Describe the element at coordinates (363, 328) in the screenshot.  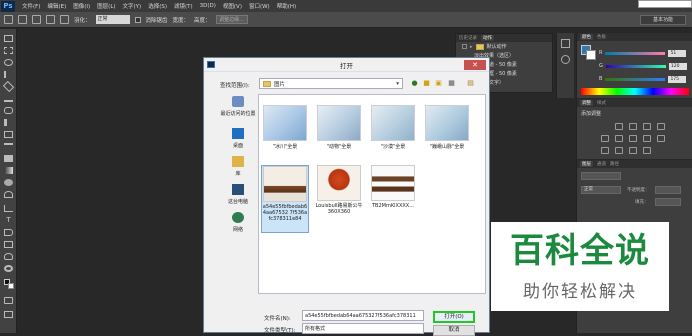
I see `filetype-select: 所有格式` at that location.